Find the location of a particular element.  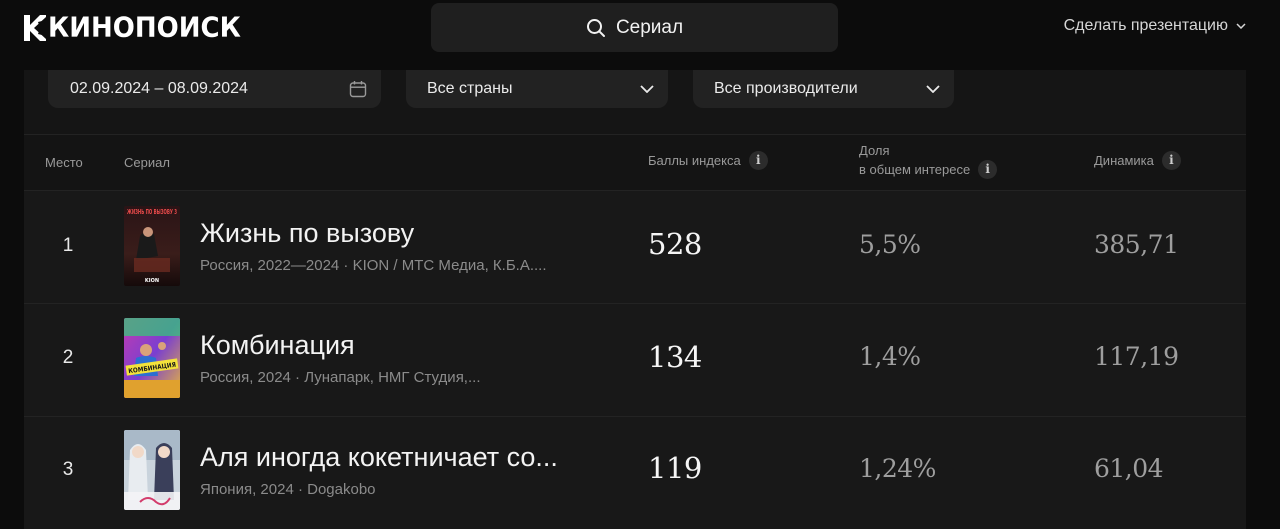

column-score-label: Баллы индекса is located at coordinates (694, 160).